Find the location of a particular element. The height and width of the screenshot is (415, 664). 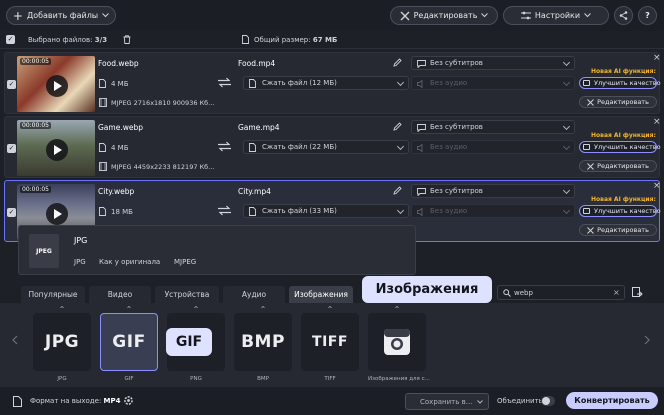

format-logo: BMP is located at coordinates (263, 342).